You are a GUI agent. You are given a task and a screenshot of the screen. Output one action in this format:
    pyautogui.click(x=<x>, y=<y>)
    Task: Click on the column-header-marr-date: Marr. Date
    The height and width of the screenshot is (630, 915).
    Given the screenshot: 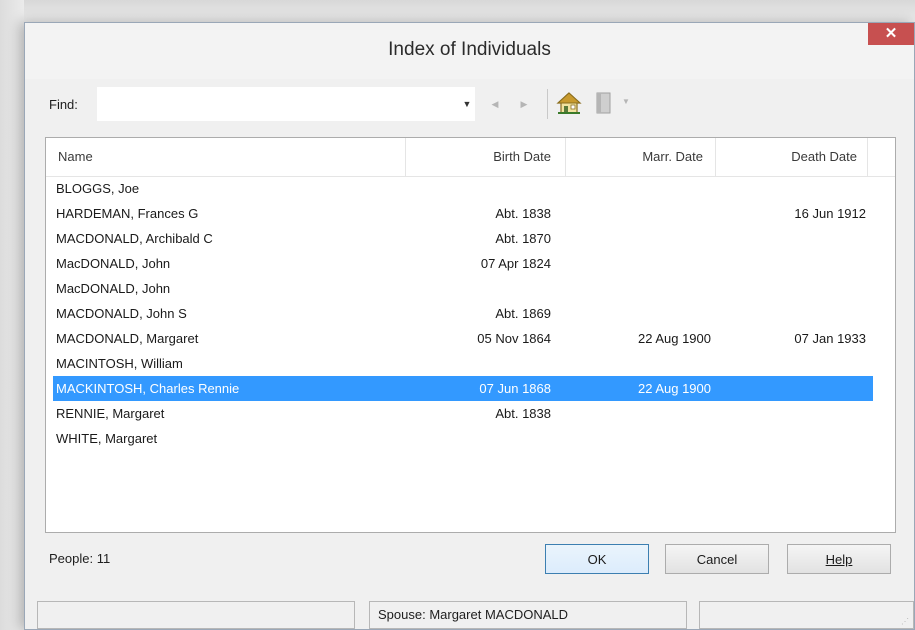 What is the action you would take?
    pyautogui.click(x=641, y=157)
    